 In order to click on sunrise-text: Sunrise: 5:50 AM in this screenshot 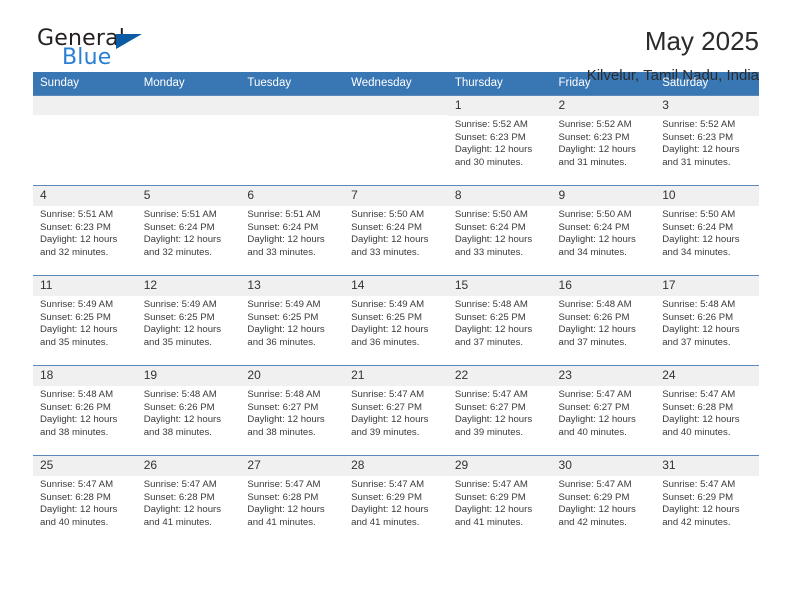, I will do `click(388, 214)`.